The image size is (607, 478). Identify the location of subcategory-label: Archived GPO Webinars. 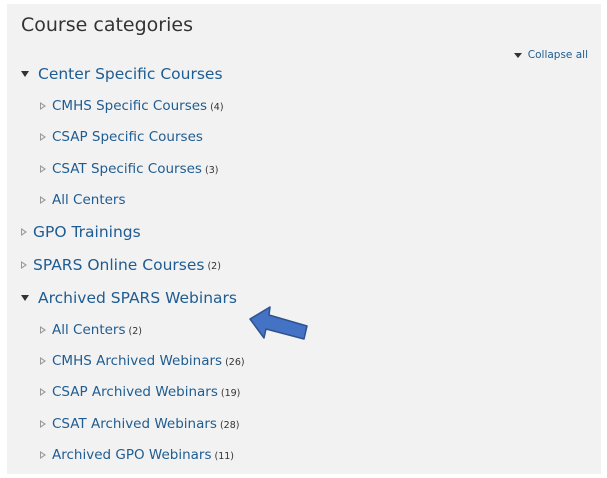
(132, 455).